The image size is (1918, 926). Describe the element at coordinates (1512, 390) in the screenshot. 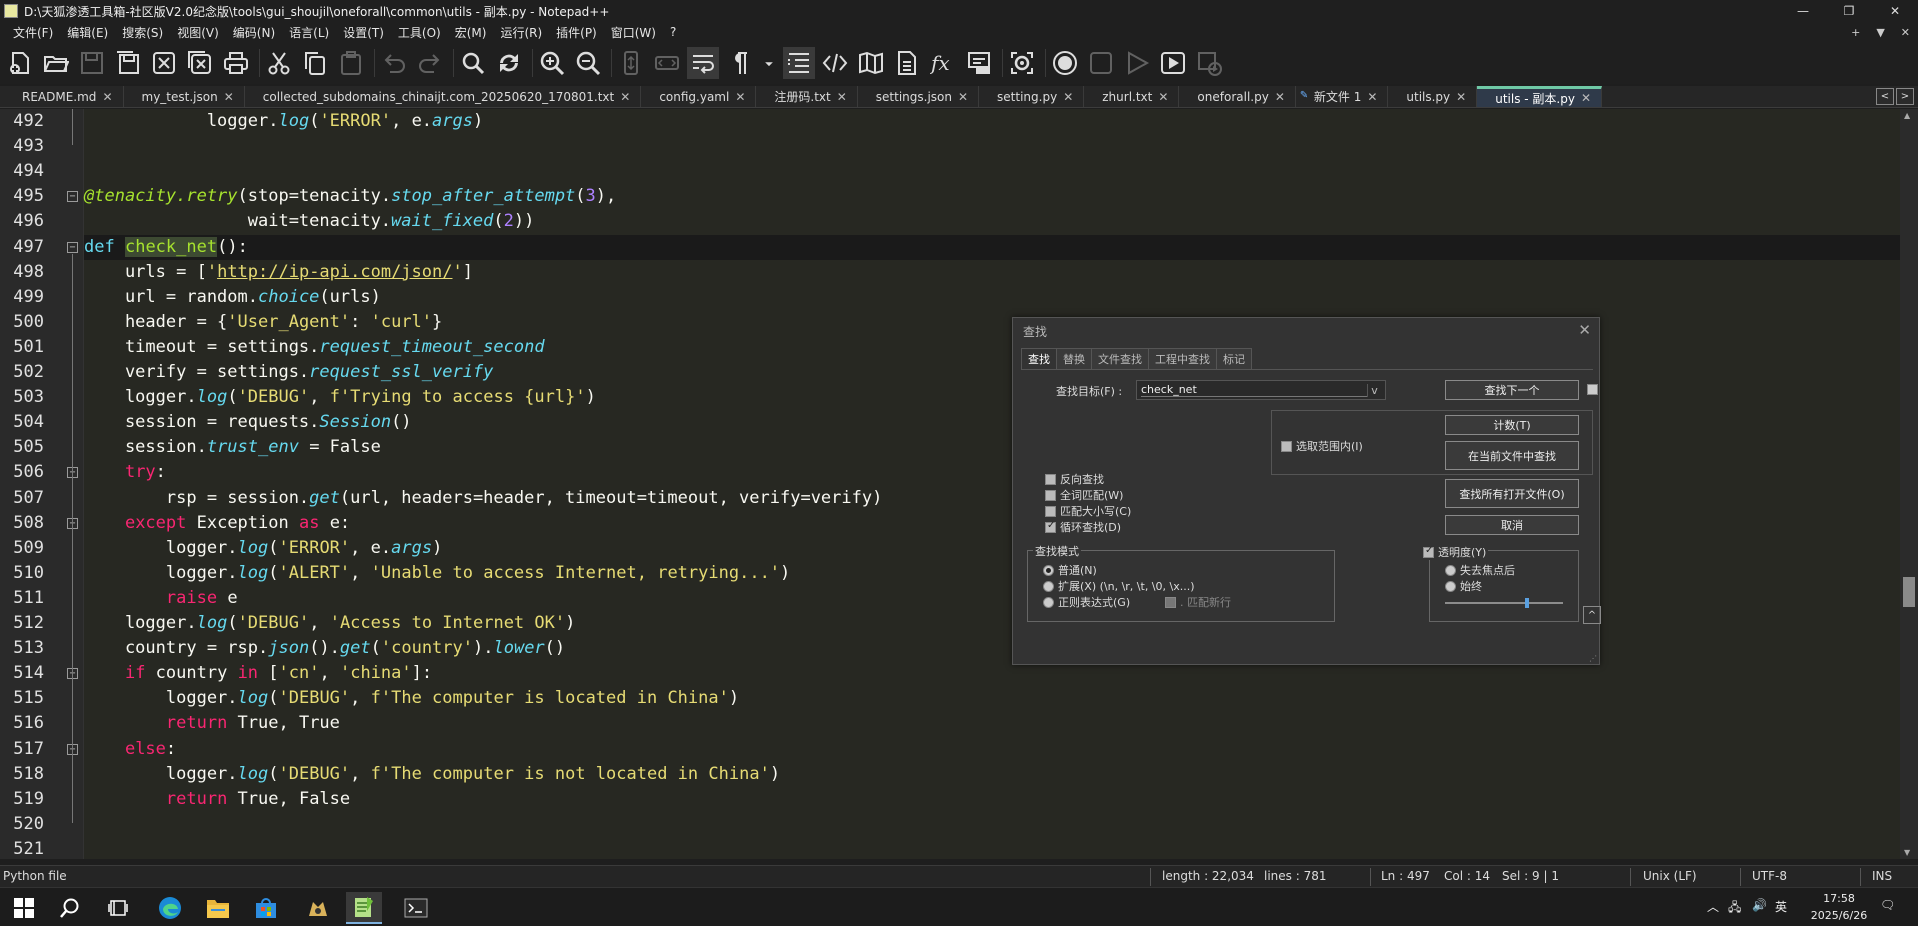

I see `find-next-button: 查找下一个` at that location.